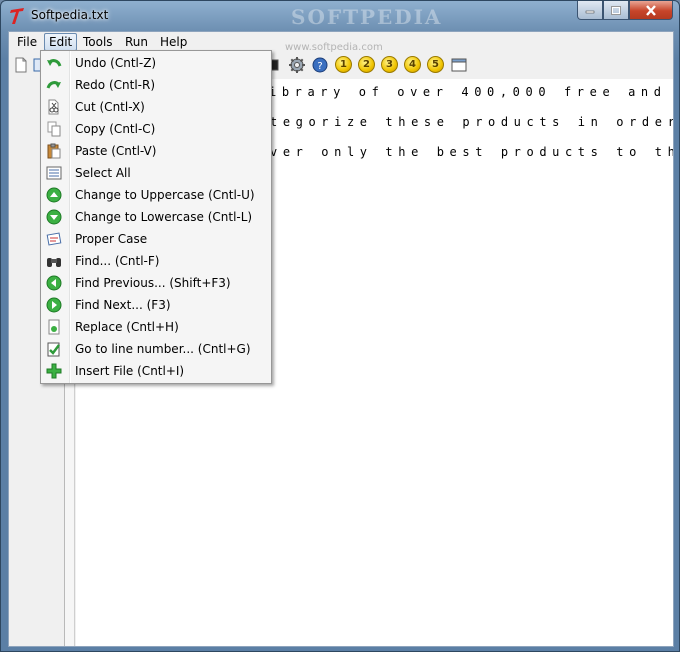  What do you see at coordinates (136, 42) in the screenshot?
I see `menu-run: Run` at bounding box center [136, 42].